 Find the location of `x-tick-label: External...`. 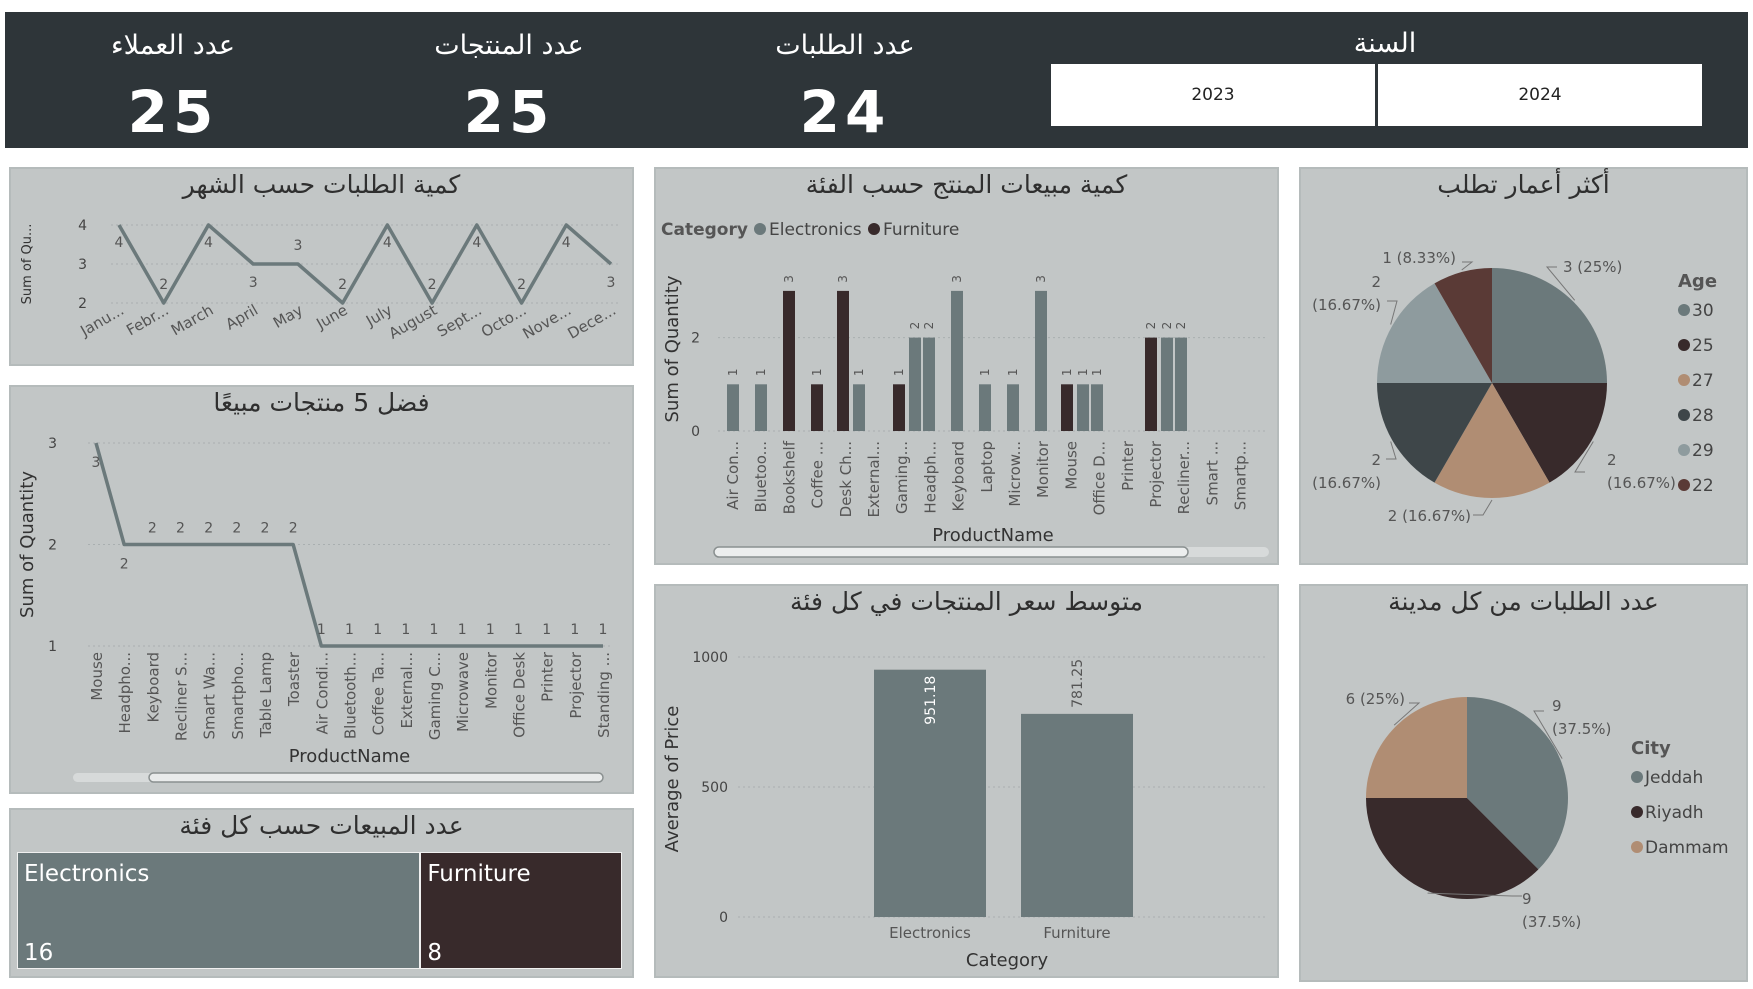

x-tick-label: External... is located at coordinates (874, 479).